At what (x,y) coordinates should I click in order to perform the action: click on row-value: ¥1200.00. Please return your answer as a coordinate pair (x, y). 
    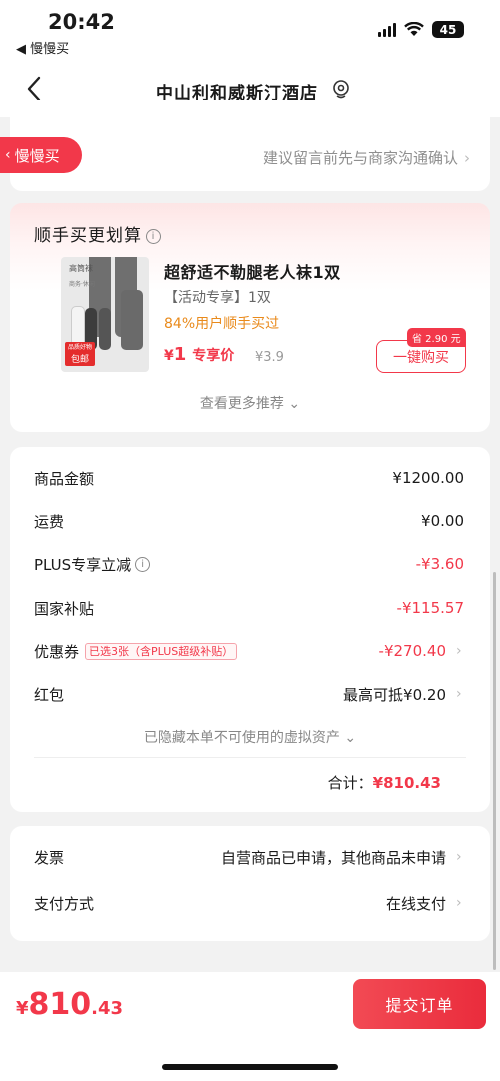
    Looking at the image, I should click on (428, 478).